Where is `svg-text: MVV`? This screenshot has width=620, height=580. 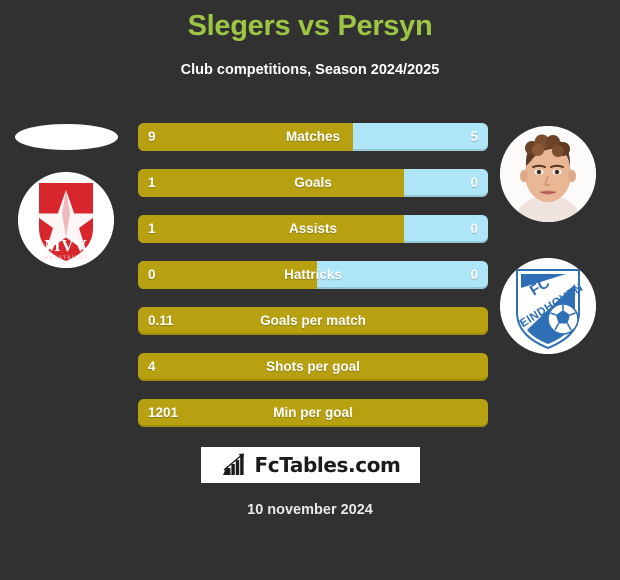
svg-text: MVV is located at coordinates (66, 245).